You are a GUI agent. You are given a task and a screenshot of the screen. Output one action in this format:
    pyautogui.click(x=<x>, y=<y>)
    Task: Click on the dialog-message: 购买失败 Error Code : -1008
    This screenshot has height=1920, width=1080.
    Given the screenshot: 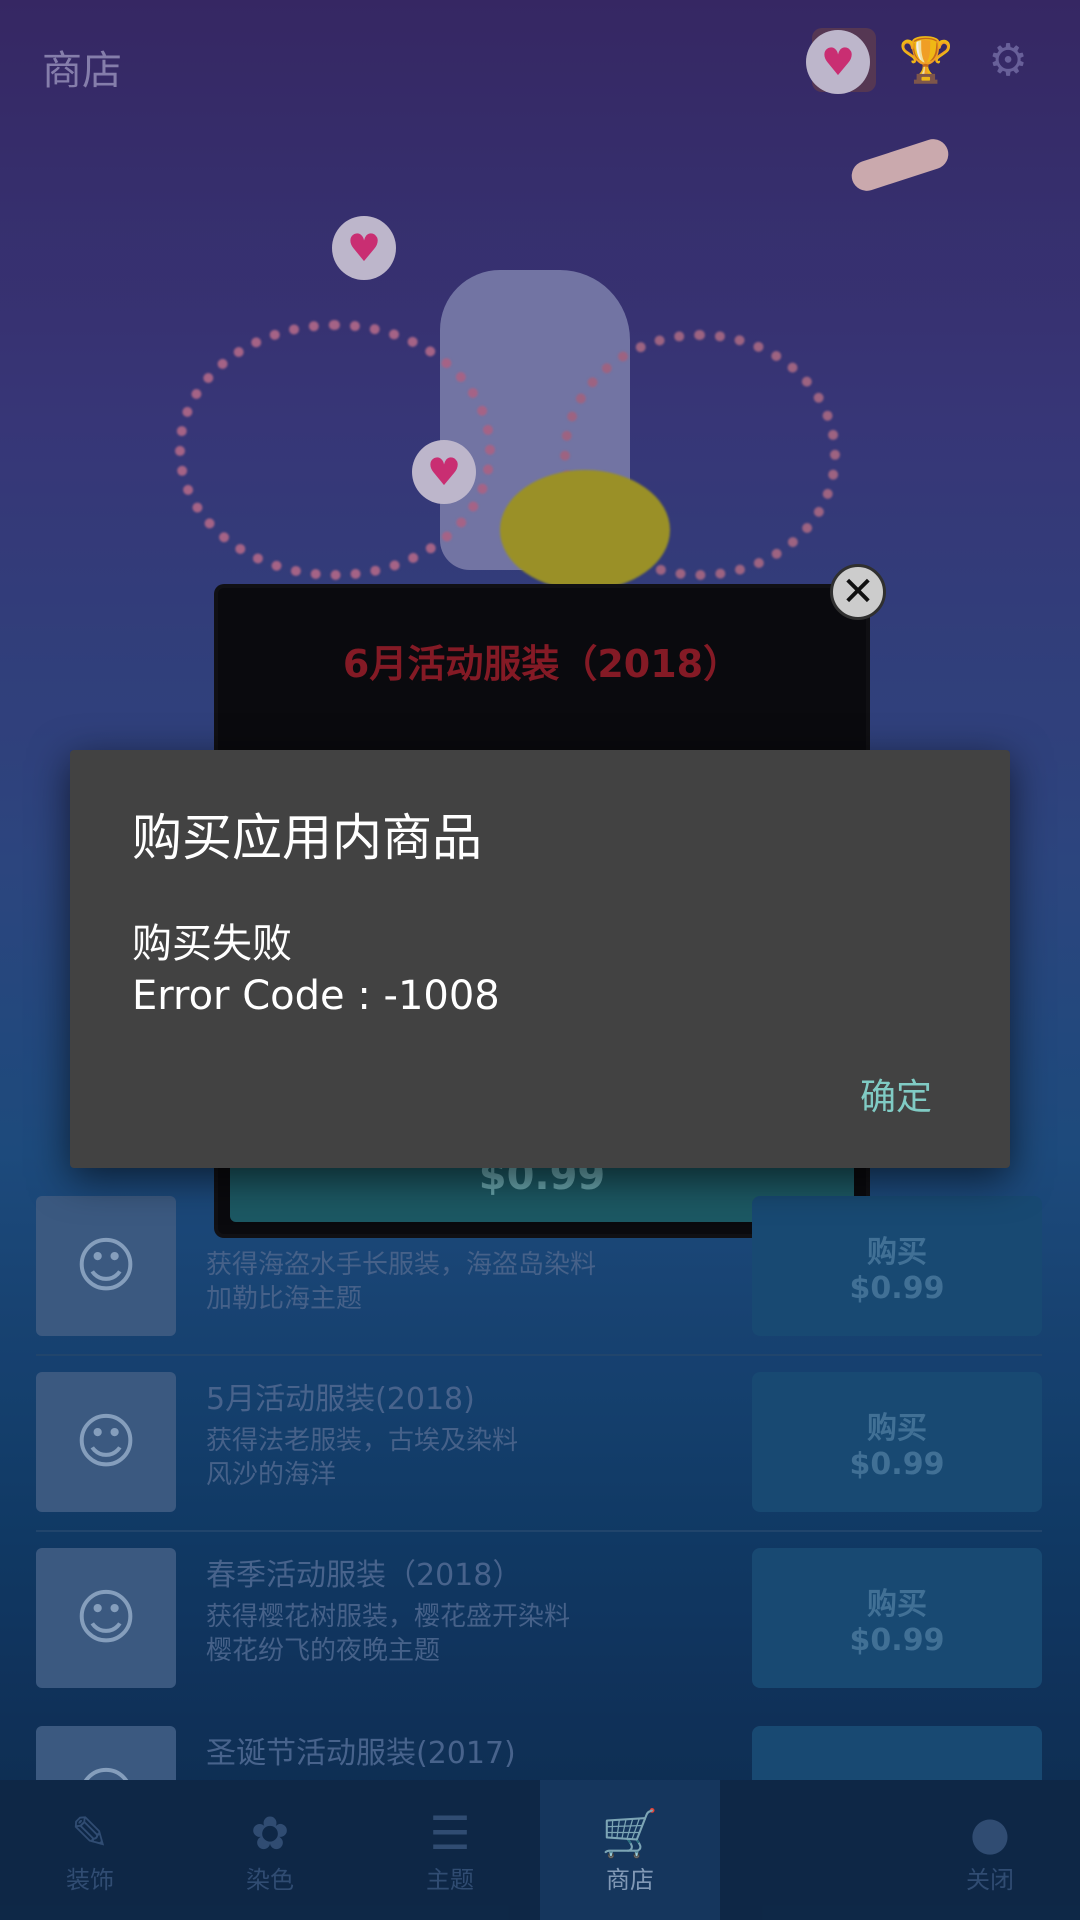 What is the action you would take?
    pyautogui.click(x=316, y=970)
    